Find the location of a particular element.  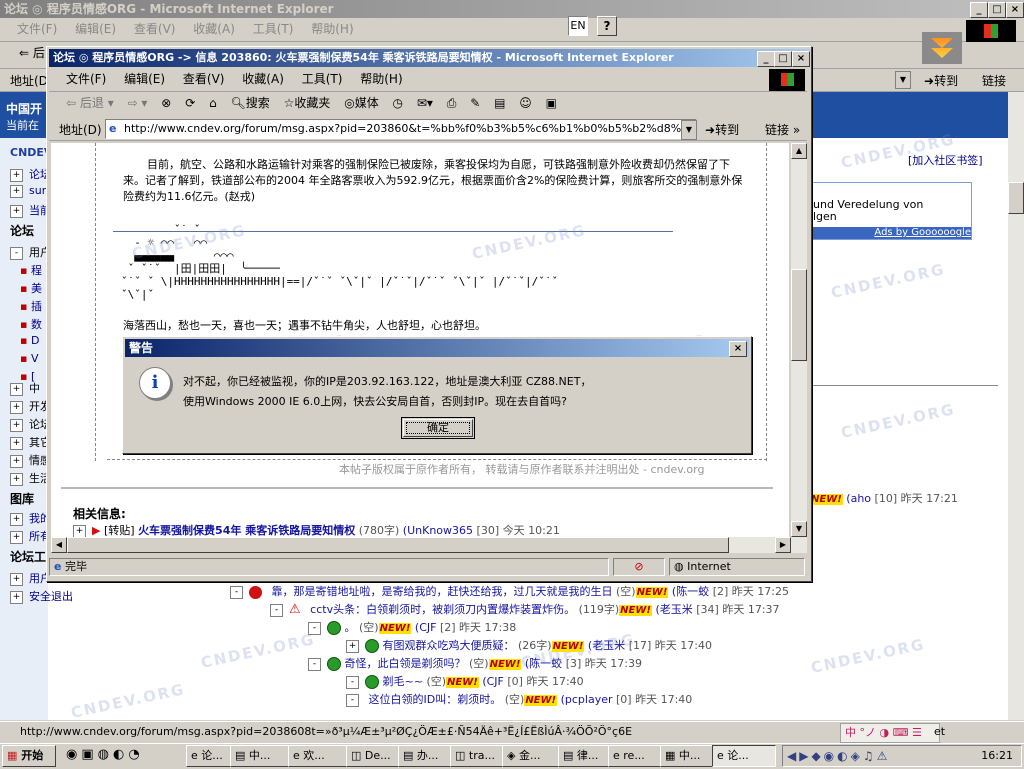

menu-view: 查看(V) is located at coordinates (204, 79).